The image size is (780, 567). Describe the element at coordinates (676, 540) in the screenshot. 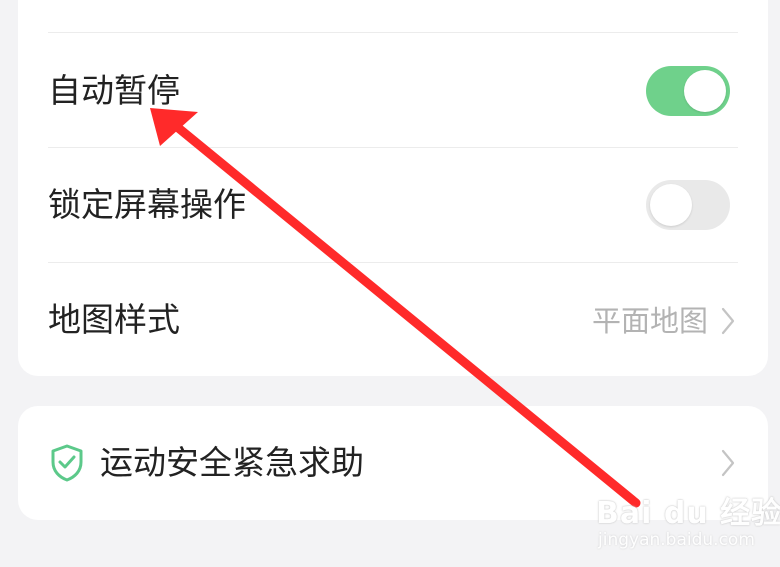

I see `watermark-sub: jingyan.baidu.com` at that location.